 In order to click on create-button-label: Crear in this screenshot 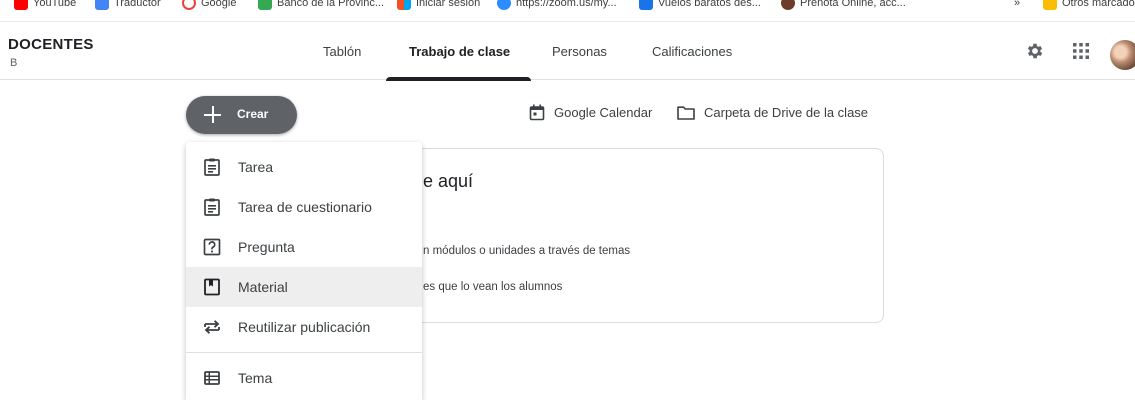, I will do `click(253, 114)`.